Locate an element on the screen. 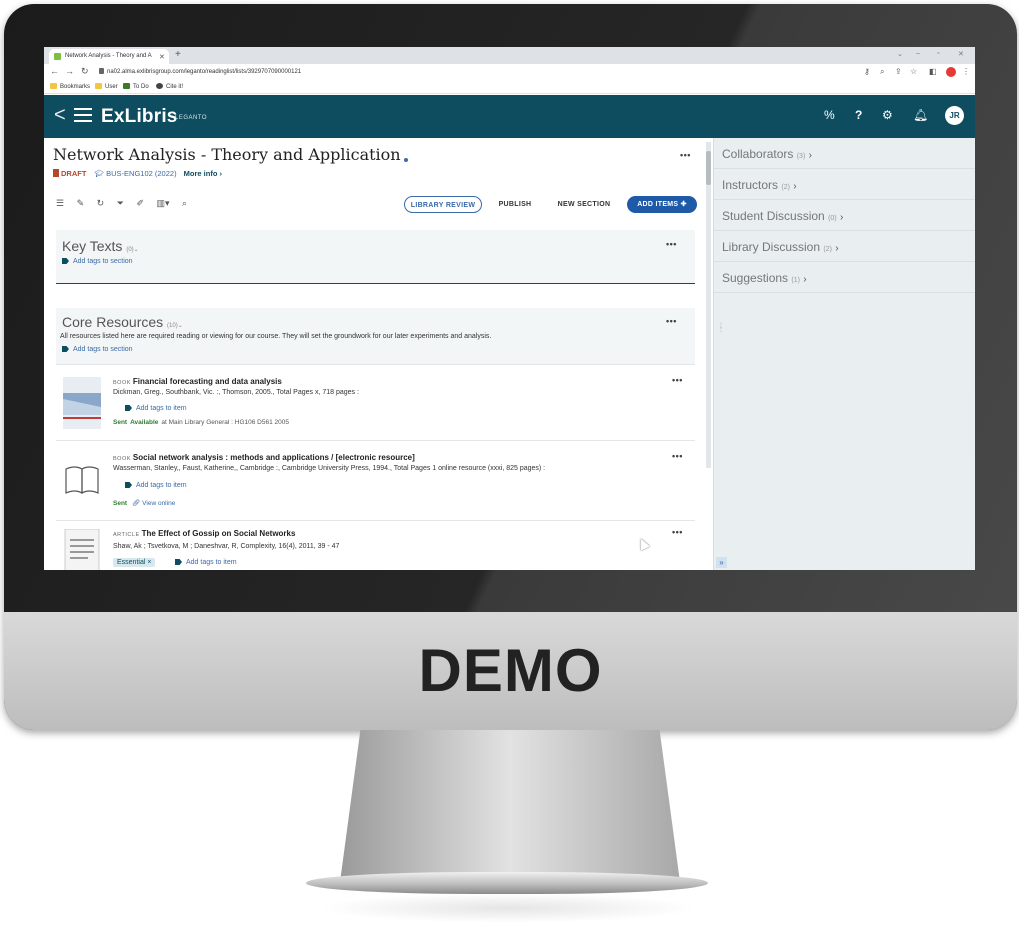 Image resolution: width=1019 pixels, height=927 pixels. bookmarks-bar: Bookmarks User To Do Cite it! is located at coordinates (509, 87).